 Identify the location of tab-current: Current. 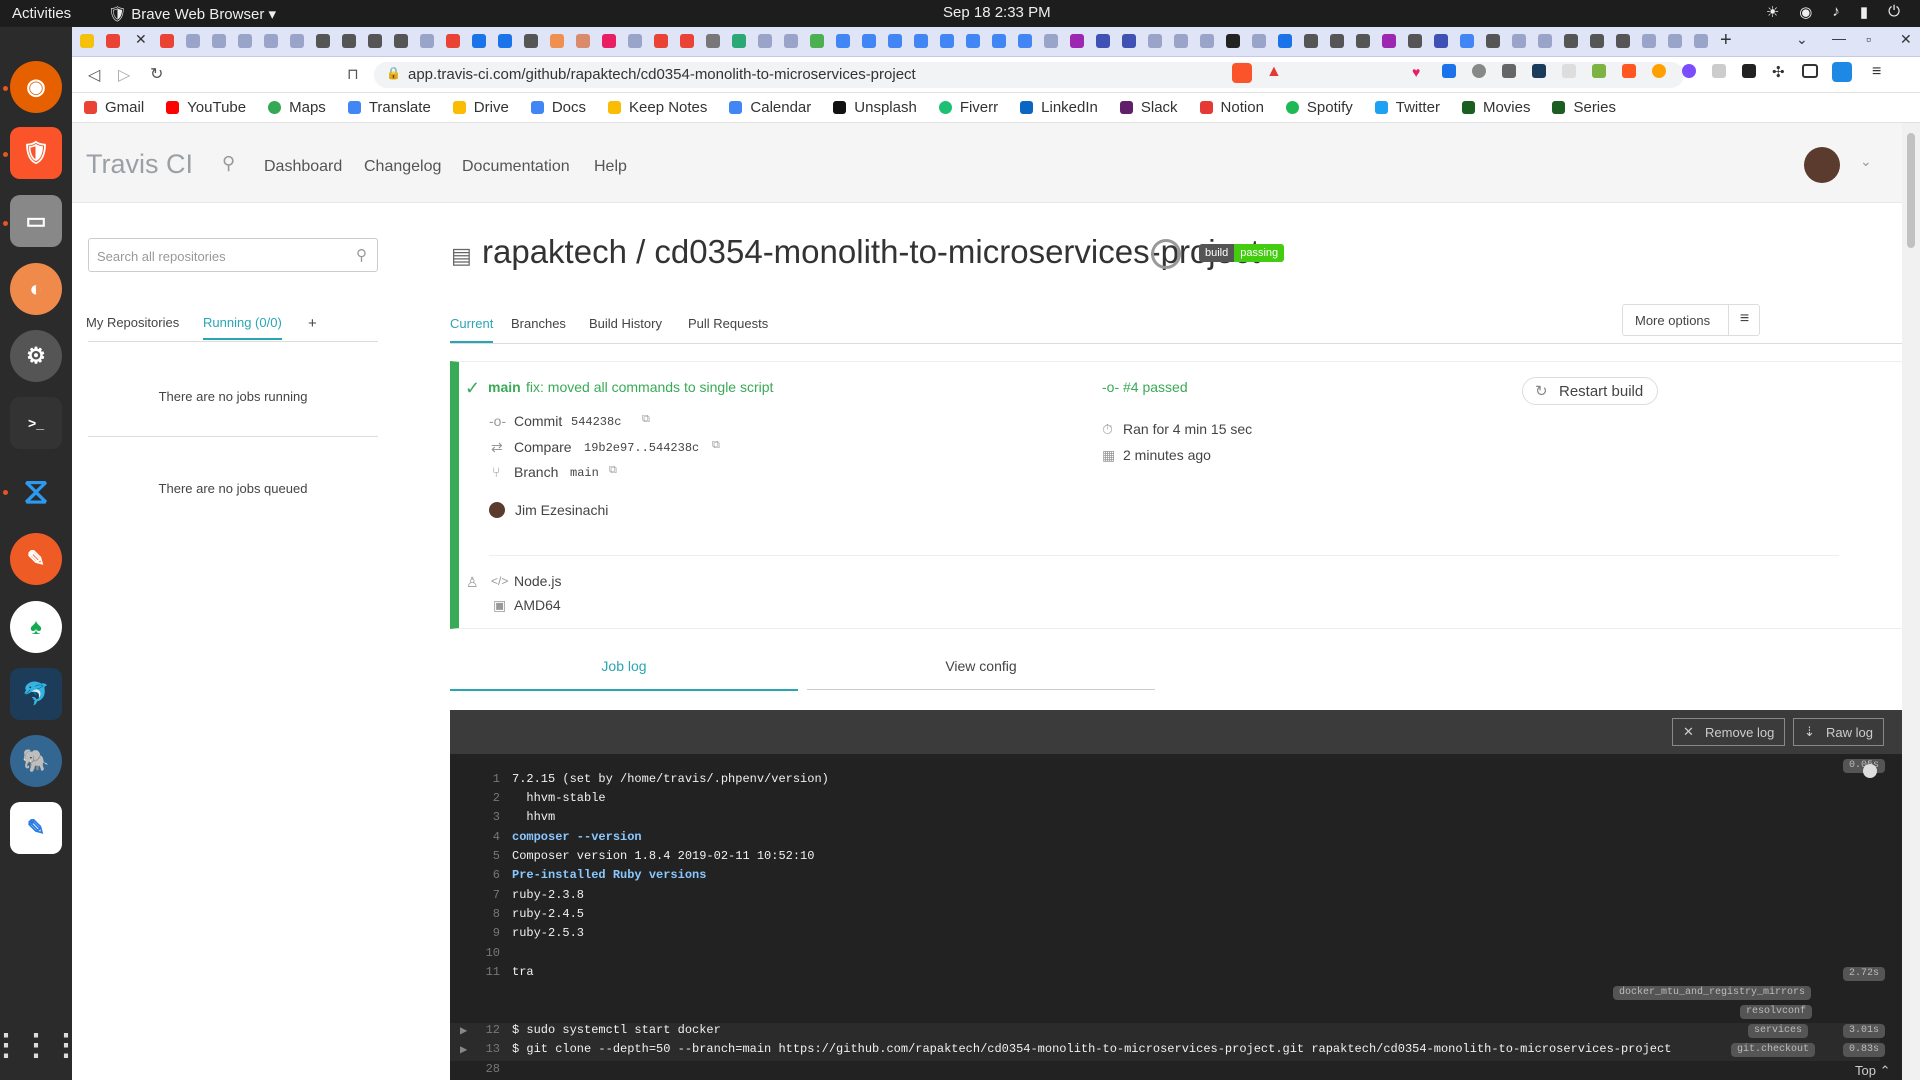
(472, 329).